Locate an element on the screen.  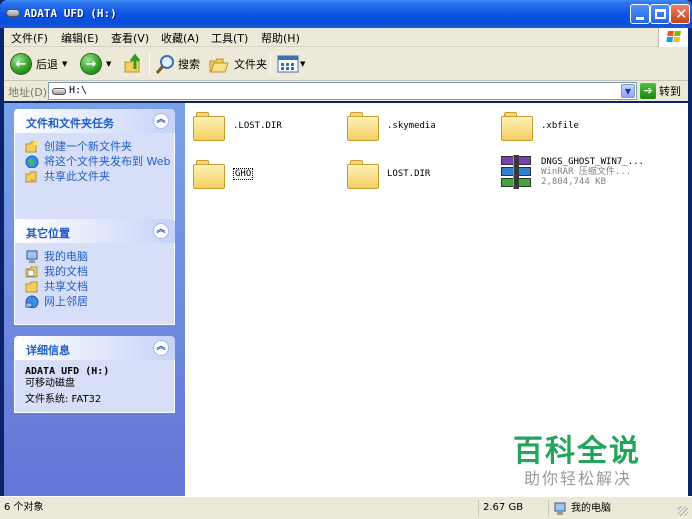
folders-icon is located at coordinates (219, 65).